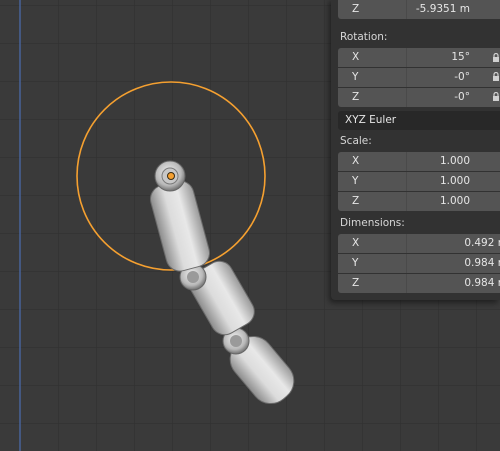 This screenshot has height=451, width=500. Describe the element at coordinates (482, 263) in the screenshot. I see `dimensions-y-value: 0.984 m` at that location.